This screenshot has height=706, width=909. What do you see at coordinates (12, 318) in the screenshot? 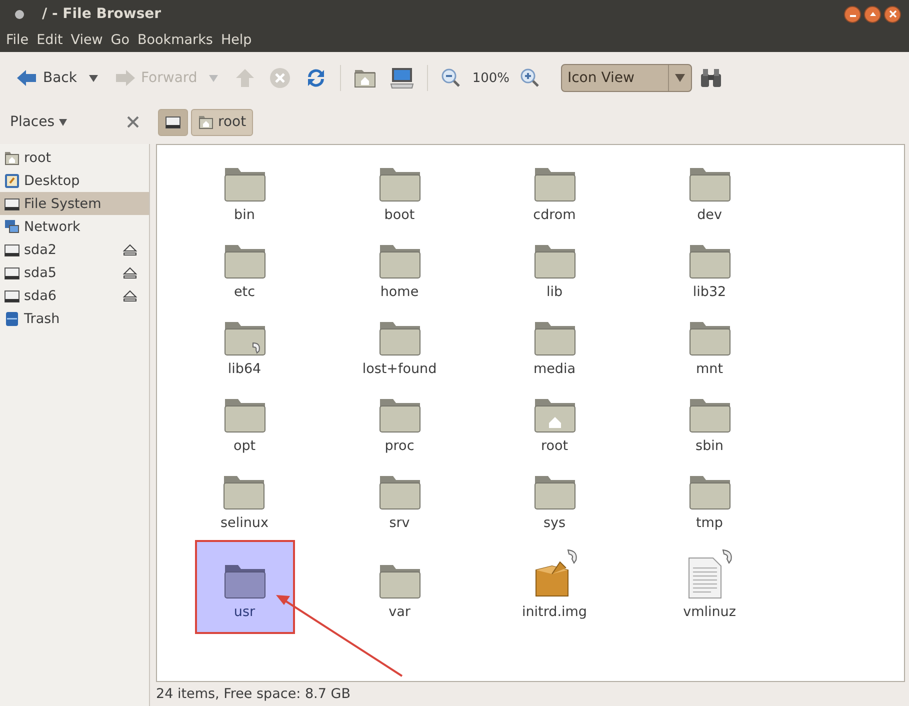
I see `trash-icon` at bounding box center [12, 318].